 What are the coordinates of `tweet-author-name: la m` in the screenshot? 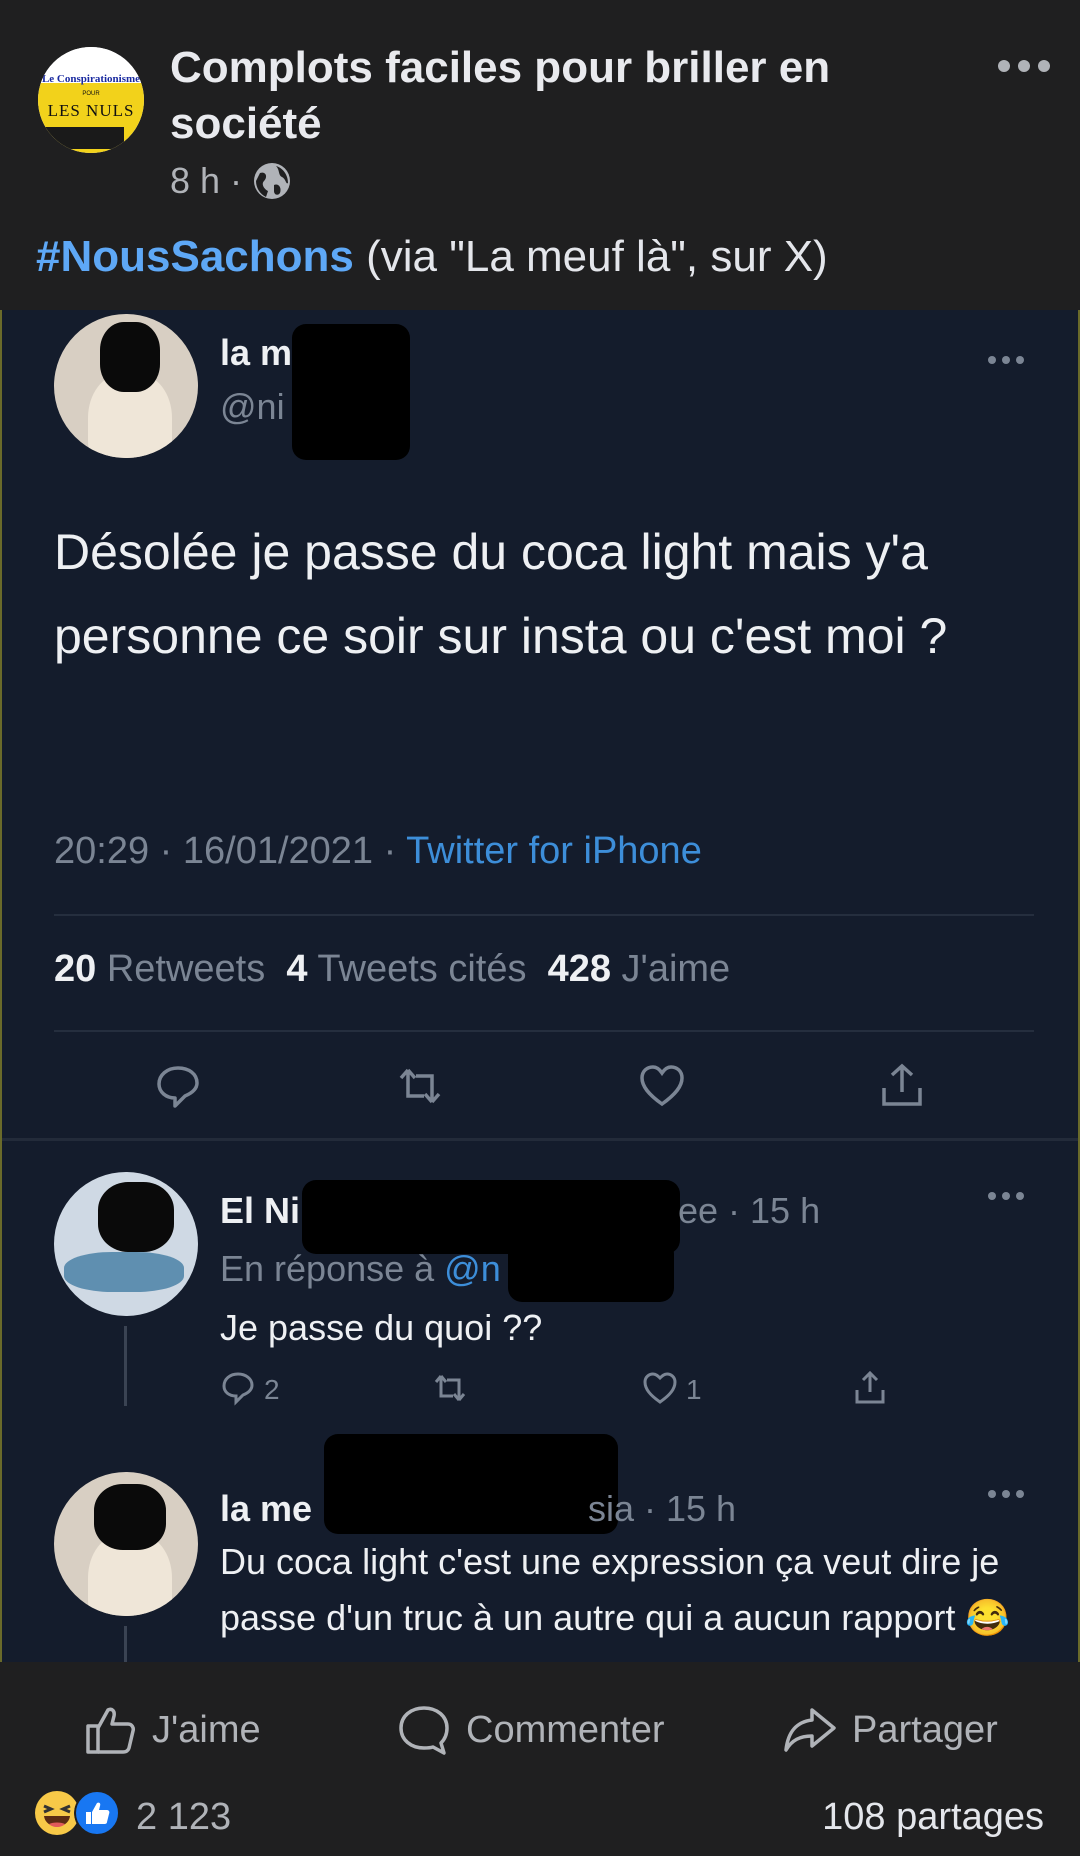 It's located at (256, 352).